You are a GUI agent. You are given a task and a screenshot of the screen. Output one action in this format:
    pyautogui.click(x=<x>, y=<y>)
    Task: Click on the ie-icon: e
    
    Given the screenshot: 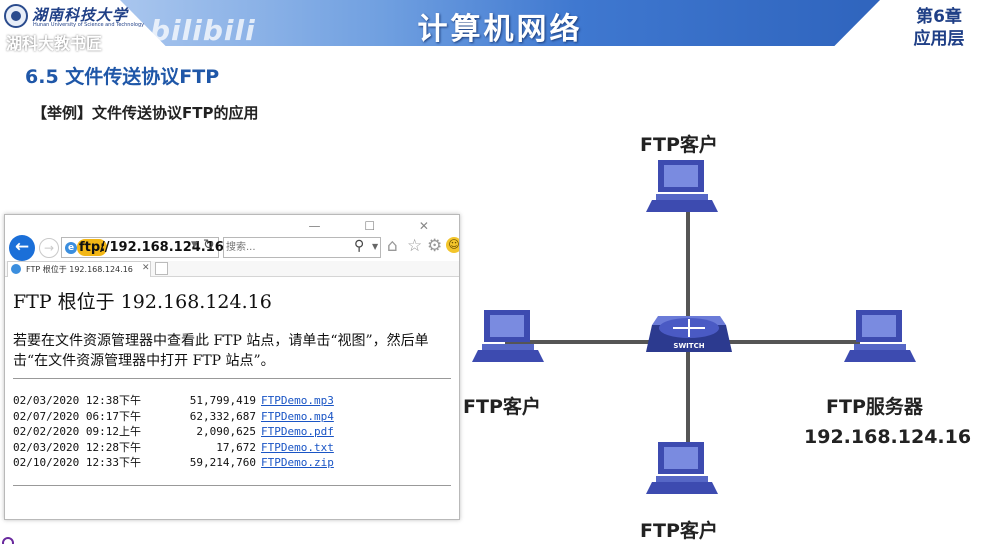 What is the action you would take?
    pyautogui.click(x=71, y=248)
    